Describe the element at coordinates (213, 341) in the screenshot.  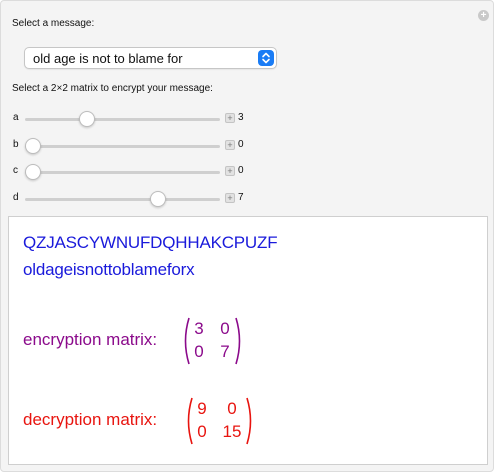
I see `encryption-matrix: 3 0 0 7` at that location.